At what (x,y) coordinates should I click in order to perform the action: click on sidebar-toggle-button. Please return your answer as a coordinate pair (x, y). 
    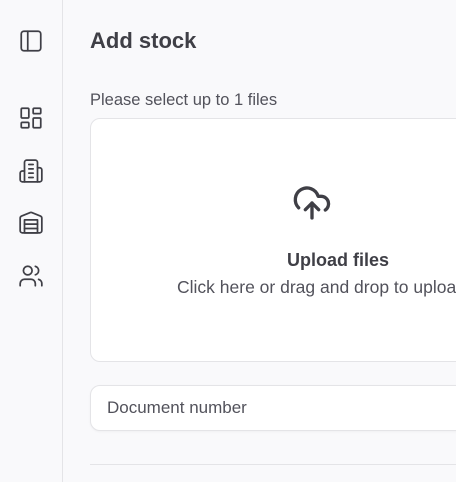
    Looking at the image, I should click on (31, 41).